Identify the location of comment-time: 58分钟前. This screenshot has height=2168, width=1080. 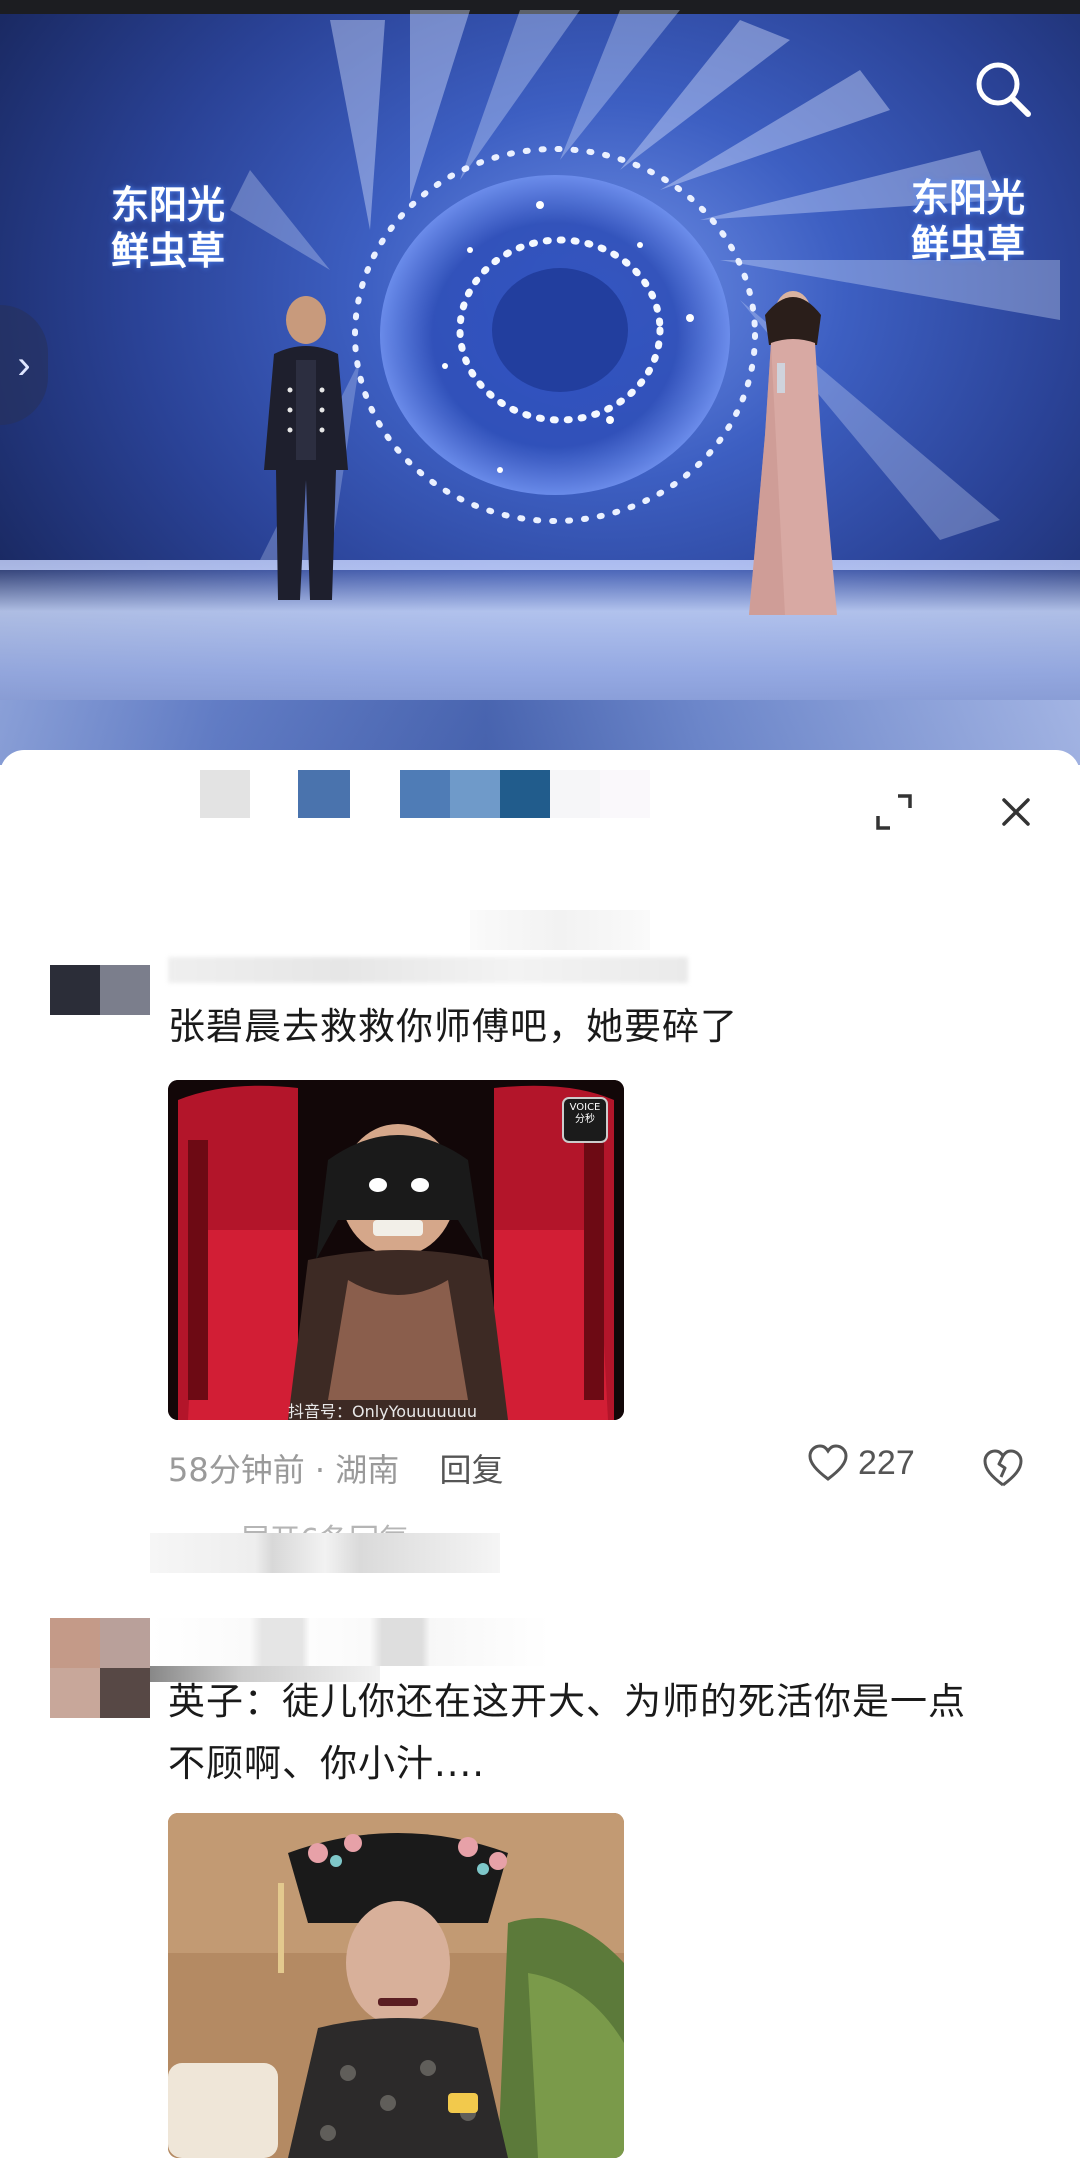
(236, 1470).